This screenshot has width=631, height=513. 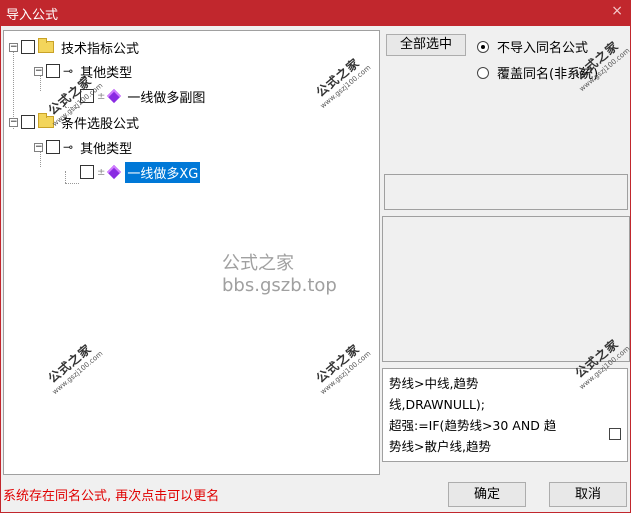 I want to click on radio-label: 不导入同名公式, so click(x=543, y=48).